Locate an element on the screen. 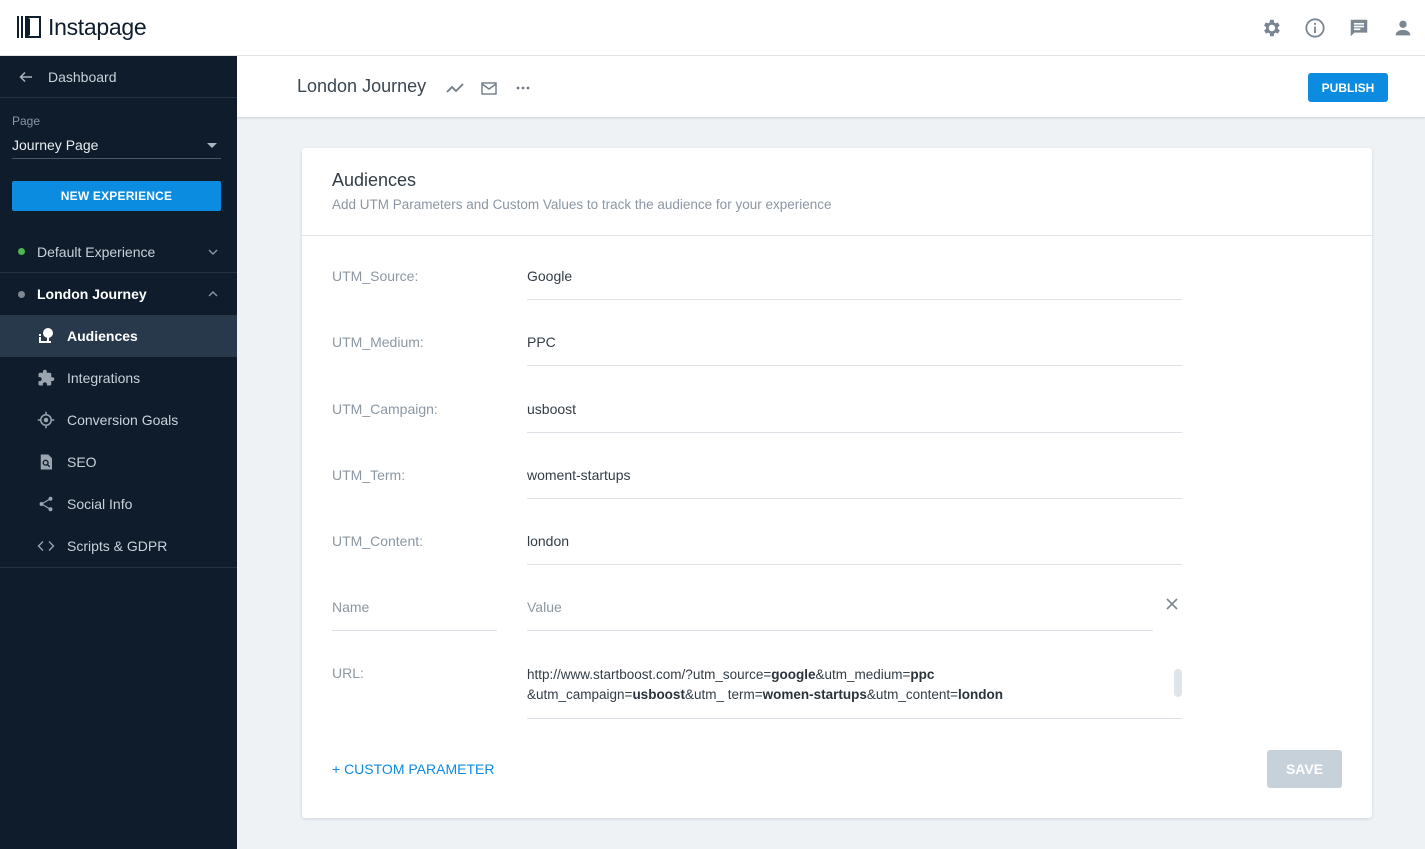  url-param-value: google is located at coordinates (793, 674).